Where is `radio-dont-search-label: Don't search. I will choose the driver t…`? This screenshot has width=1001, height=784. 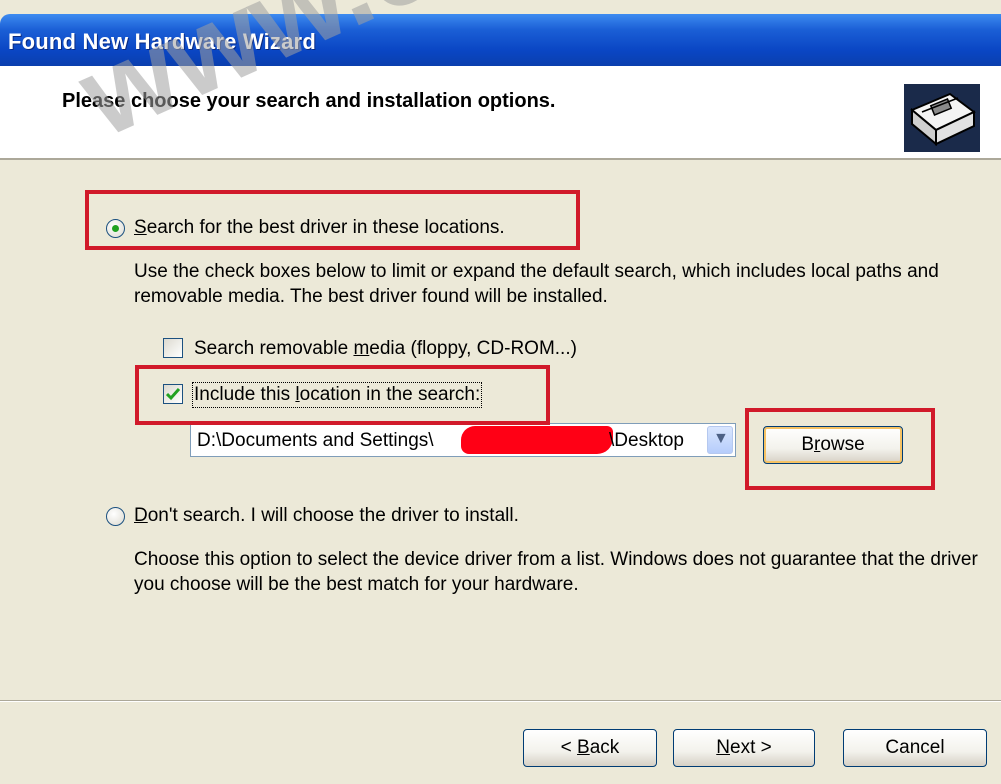 radio-dont-search-label: Don't search. I will choose the driver t… is located at coordinates (326, 516).